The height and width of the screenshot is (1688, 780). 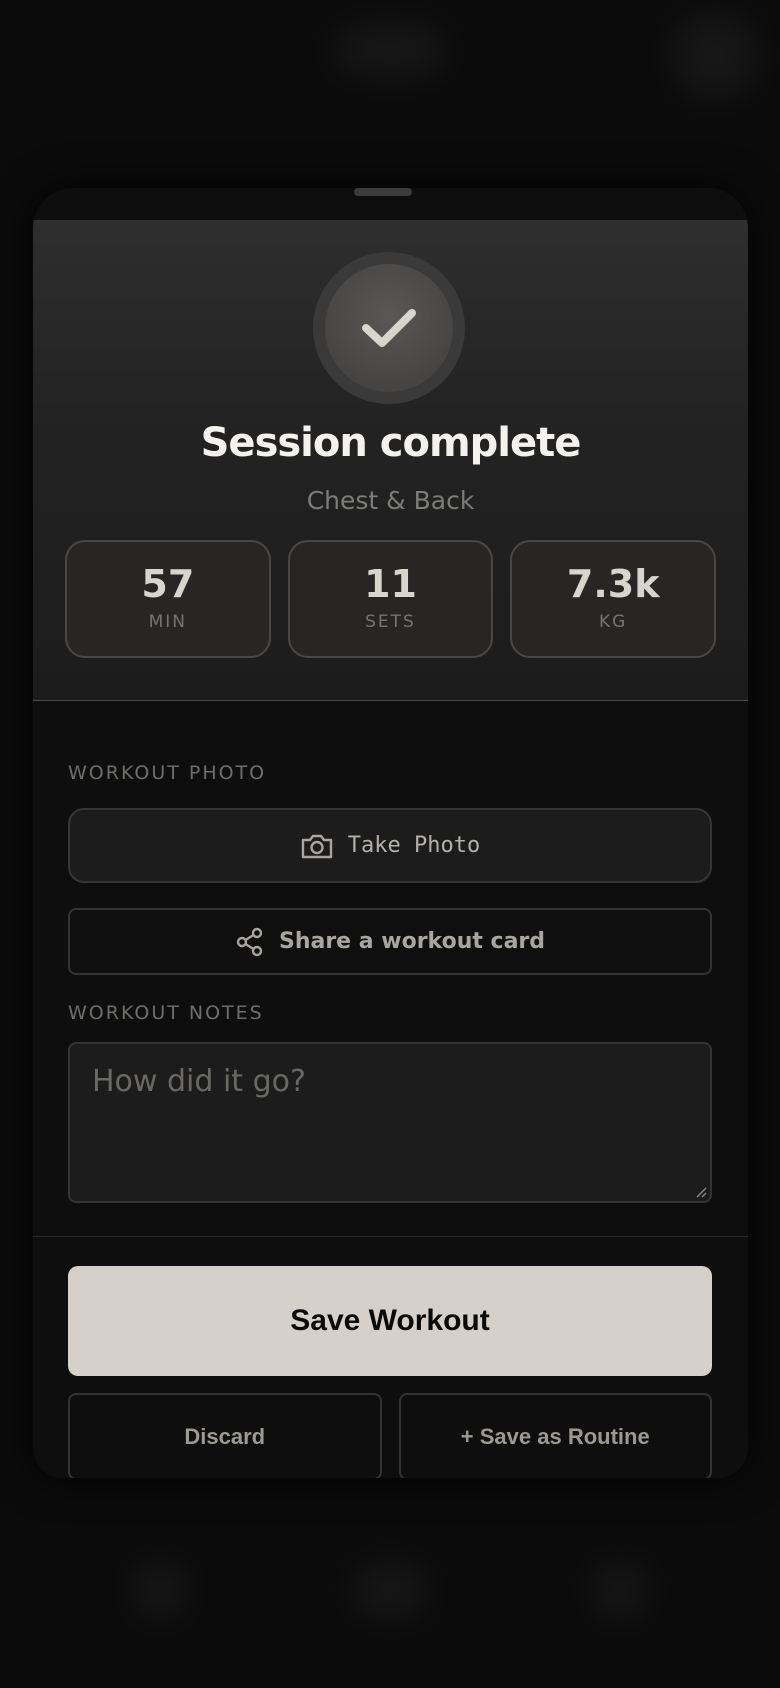 I want to click on success-badge, so click(x=389, y=328).